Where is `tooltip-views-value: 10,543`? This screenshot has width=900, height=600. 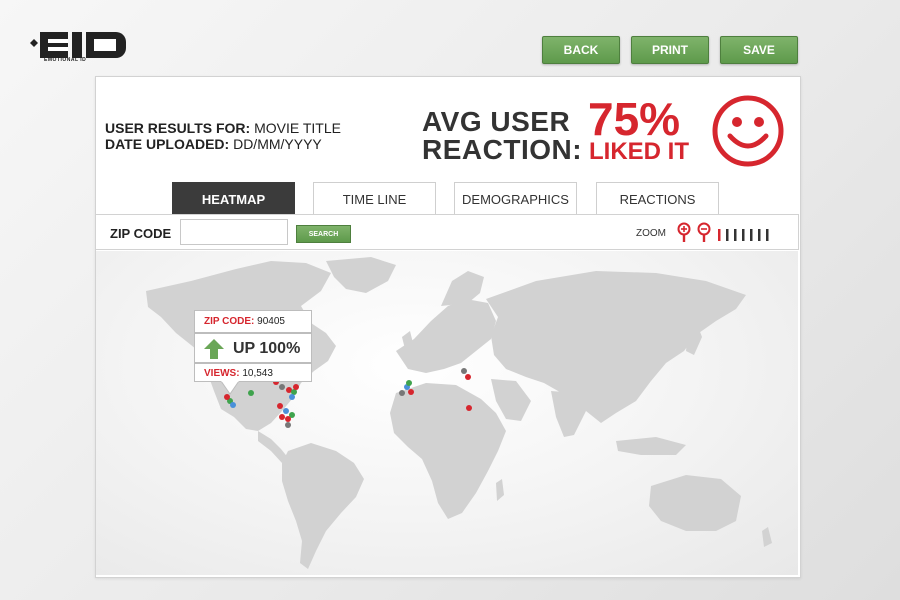
tooltip-views-value: 10,543 is located at coordinates (257, 373).